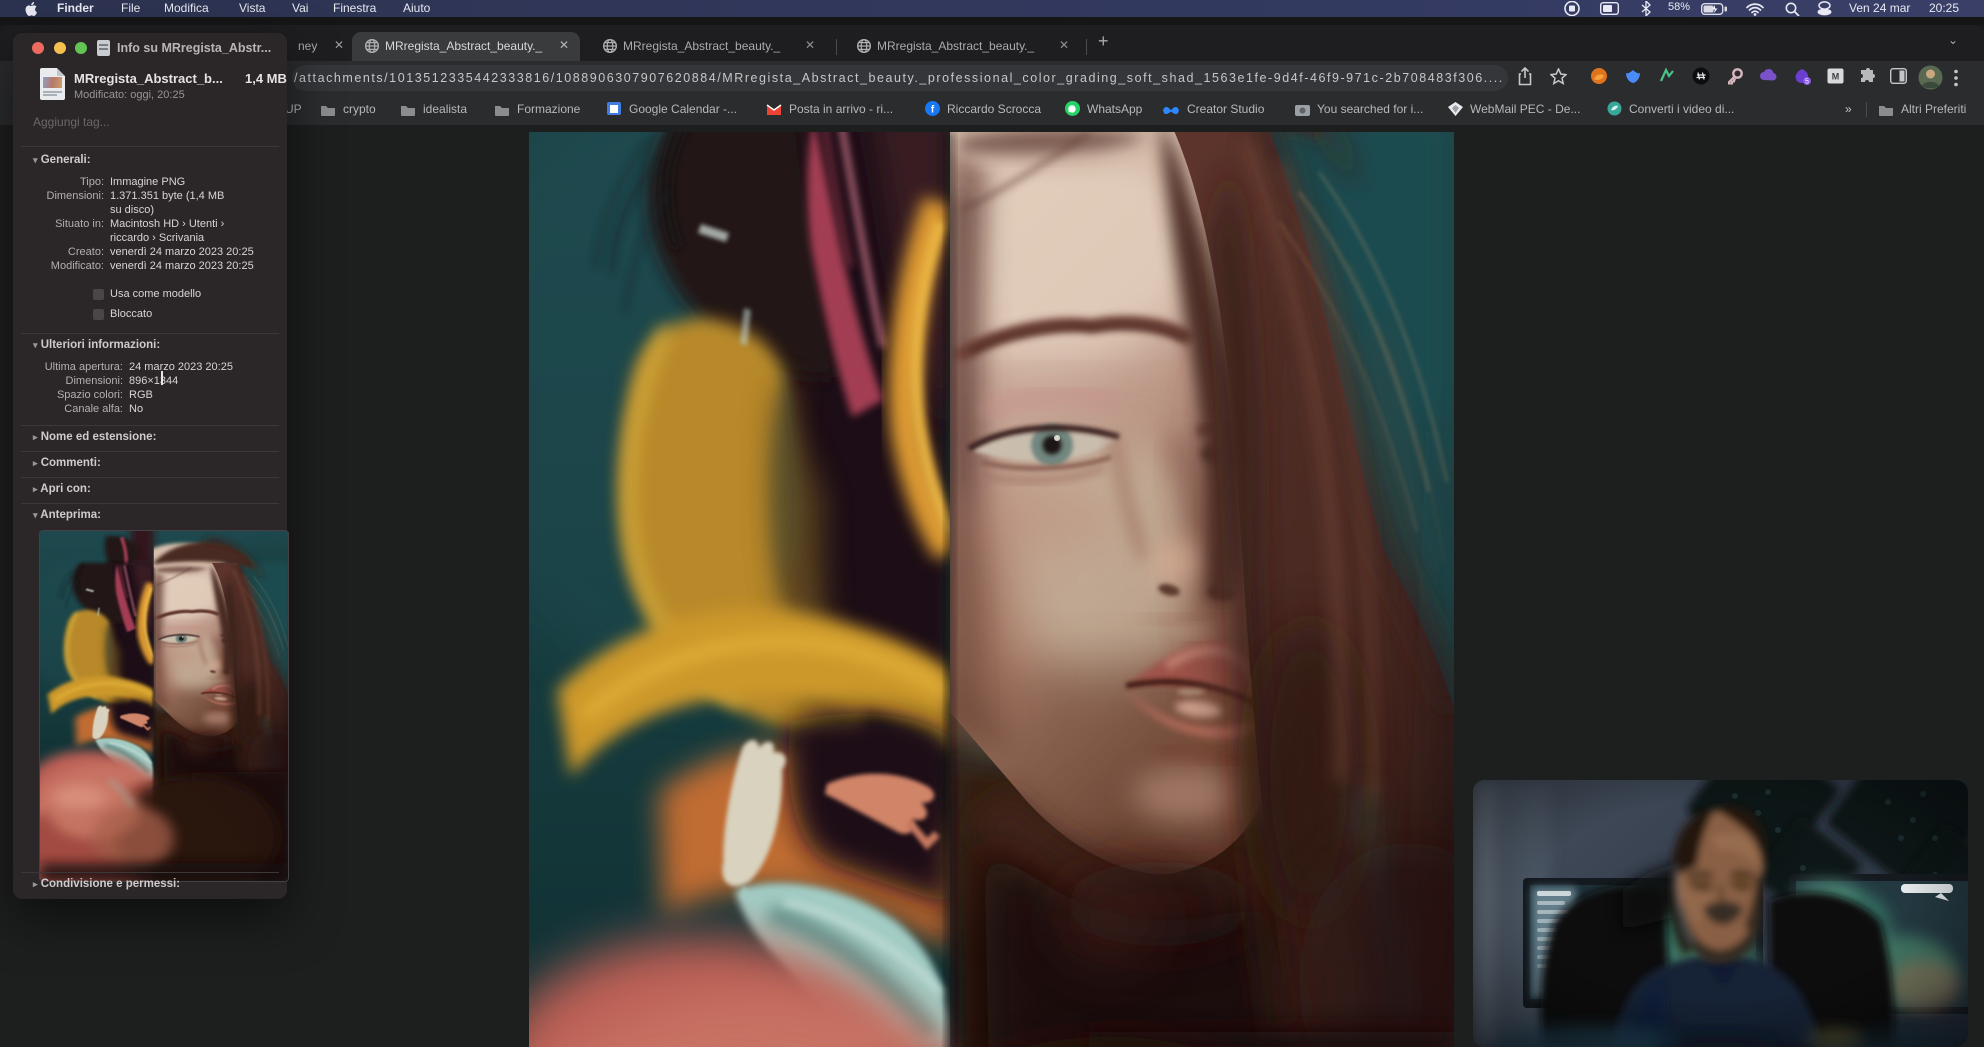 The image size is (1984, 1047). I want to click on svg-text: M, so click(1836, 77).